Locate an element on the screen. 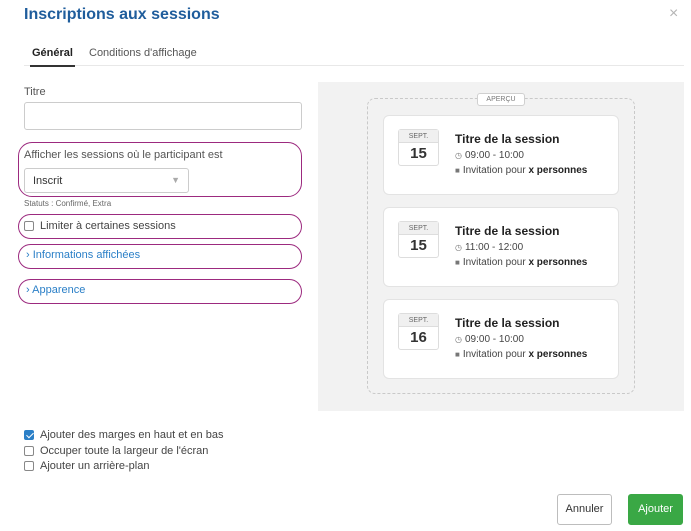  session-time: ◷ 11:00 - 12:00 is located at coordinates (489, 247).